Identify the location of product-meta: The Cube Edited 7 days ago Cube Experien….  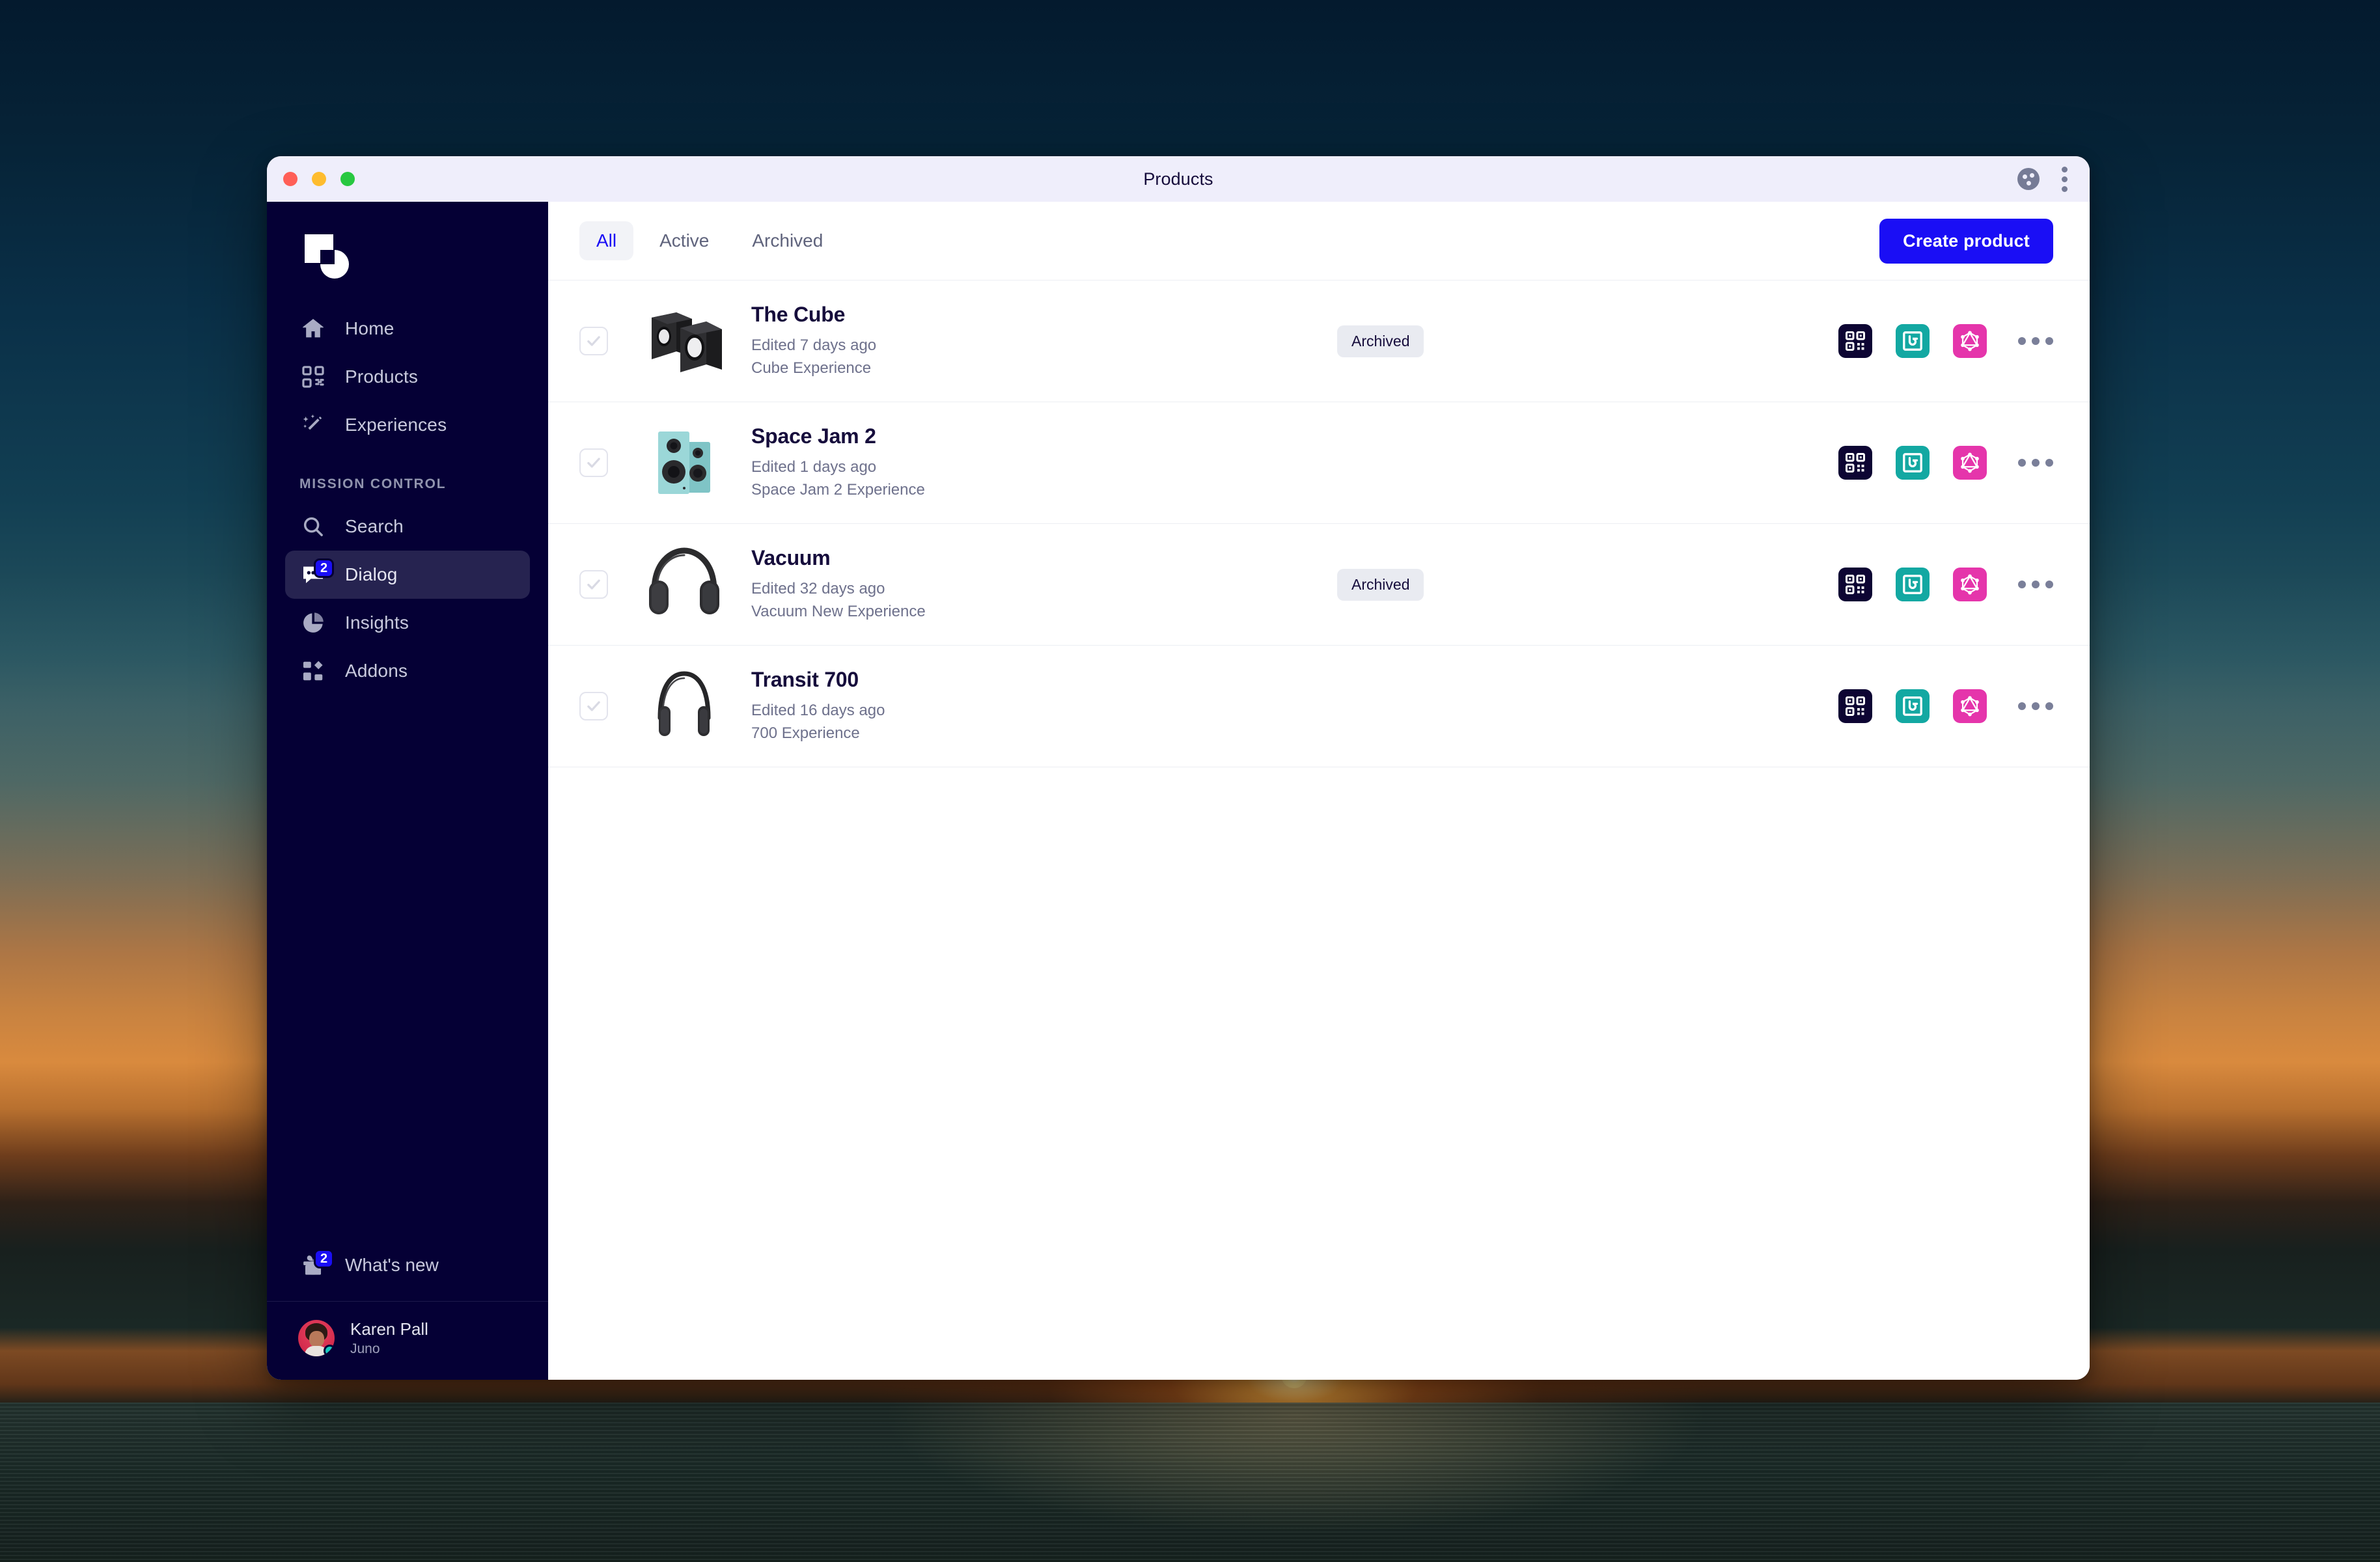
(1044, 342).